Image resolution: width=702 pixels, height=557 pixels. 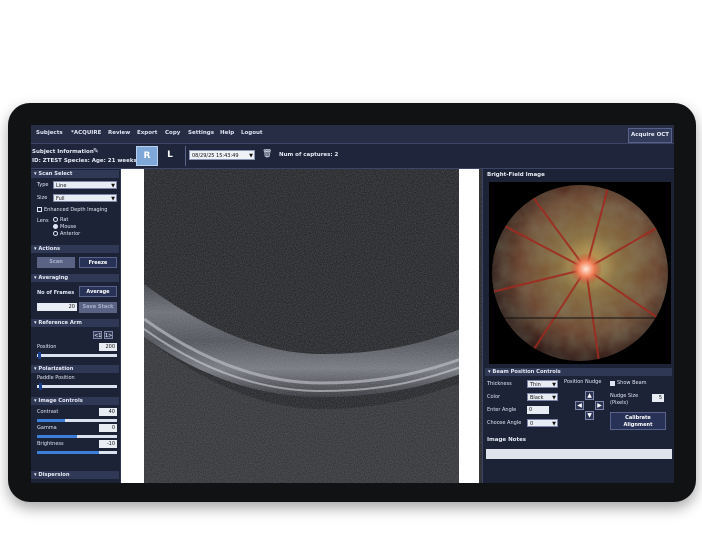 I want to click on color-select: Black ▼, so click(x=542, y=397).